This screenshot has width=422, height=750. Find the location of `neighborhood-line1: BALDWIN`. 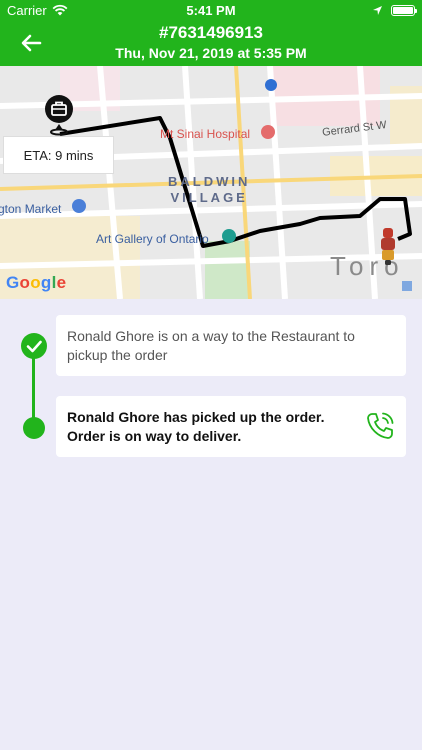

neighborhood-line1: BALDWIN is located at coordinates (209, 181).